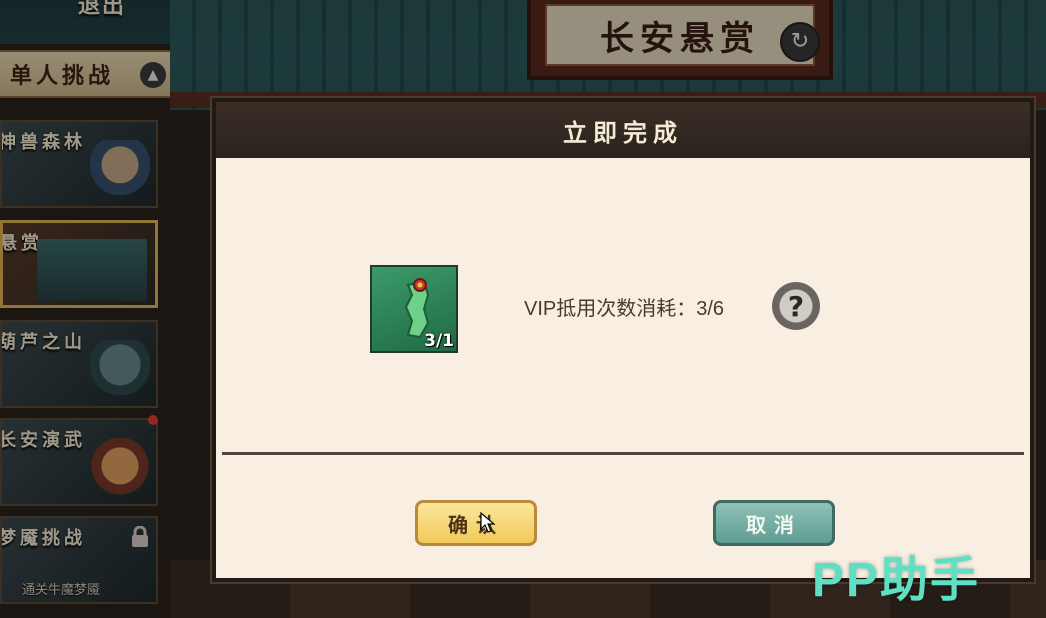 This screenshot has width=1046, height=618. I want to click on help-glyph: ?, so click(796, 306).